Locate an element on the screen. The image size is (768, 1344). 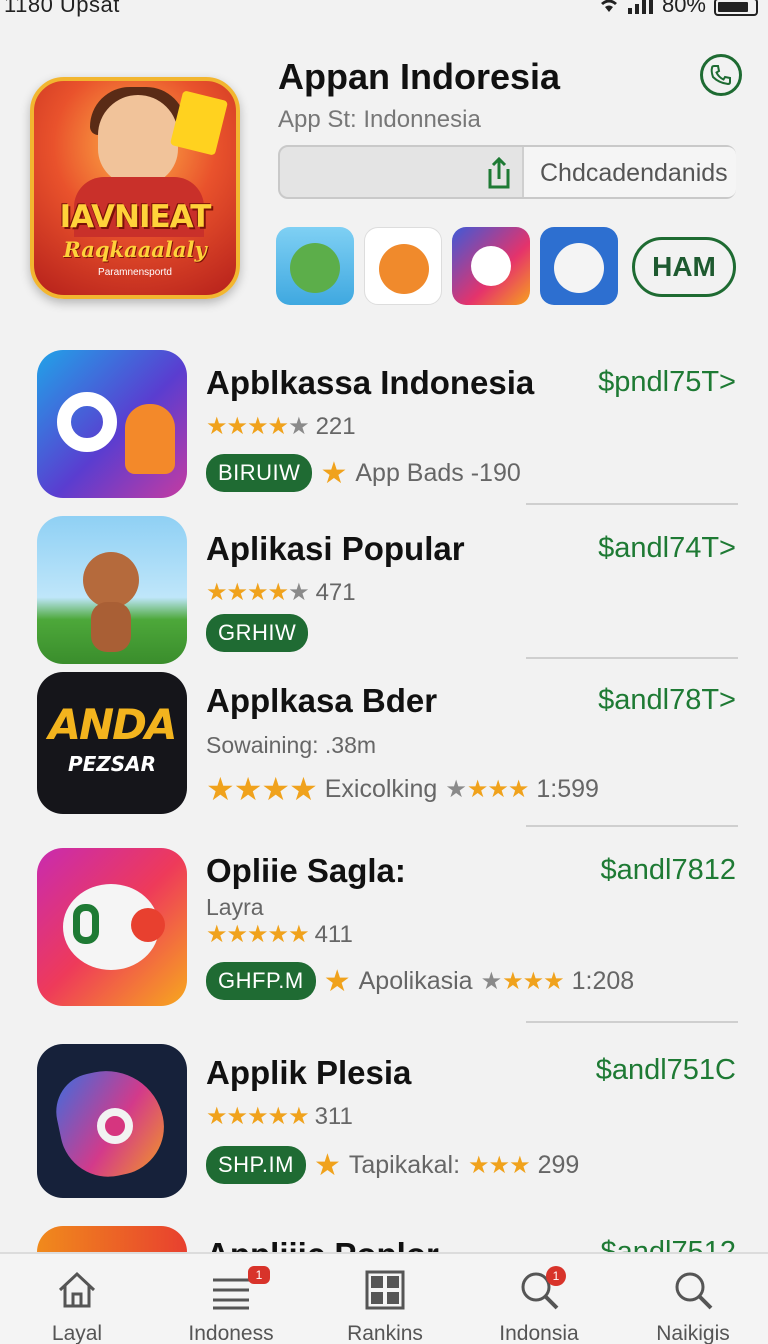
eye-ring is located at coordinates (115, 1126).